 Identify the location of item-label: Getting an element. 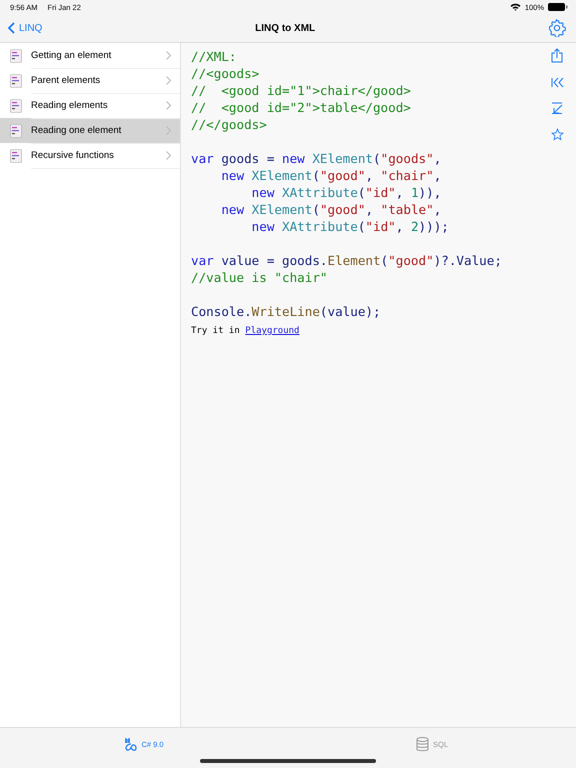
(71, 55).